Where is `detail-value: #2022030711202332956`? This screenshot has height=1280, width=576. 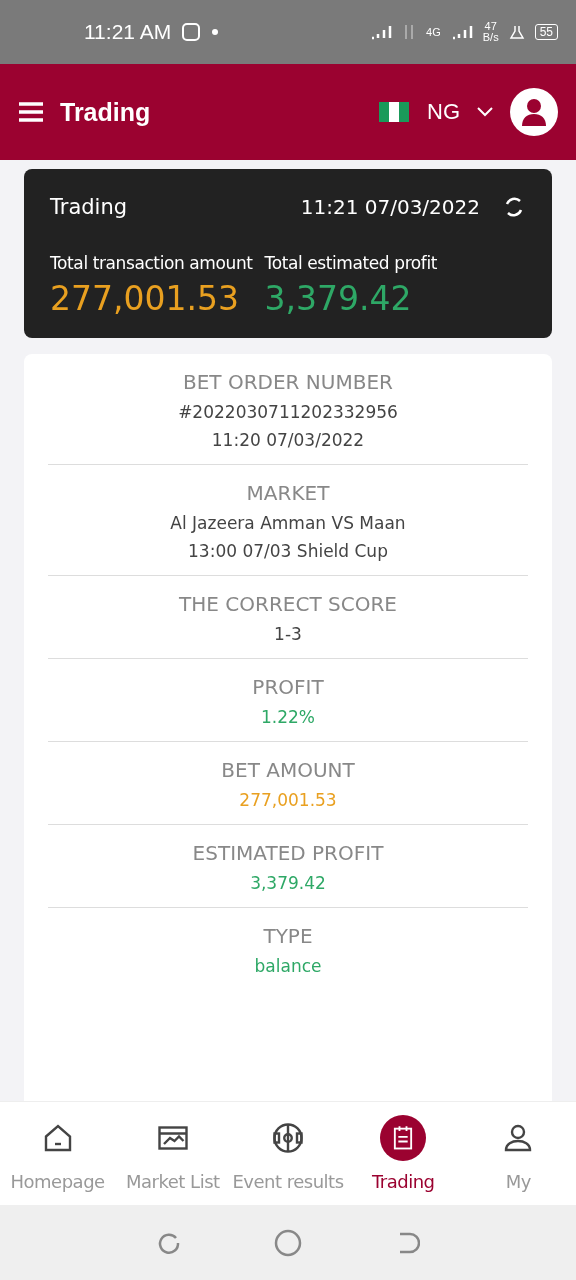
detail-value: #2022030711202332956 is located at coordinates (288, 412).